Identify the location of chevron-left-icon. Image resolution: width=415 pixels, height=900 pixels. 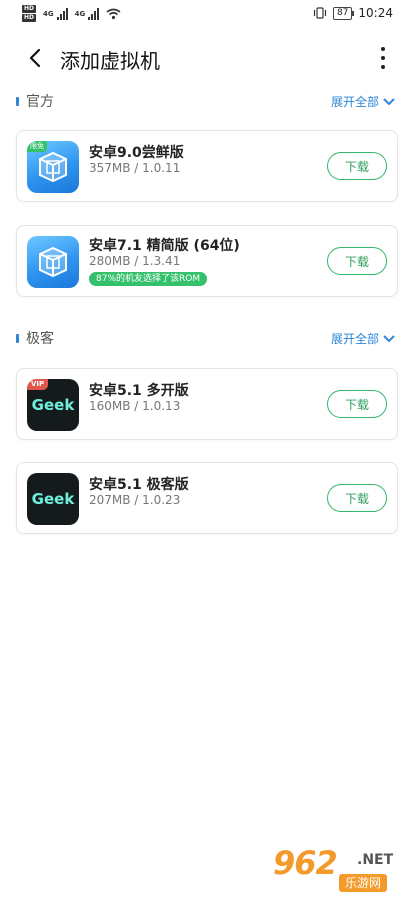
(35, 58).